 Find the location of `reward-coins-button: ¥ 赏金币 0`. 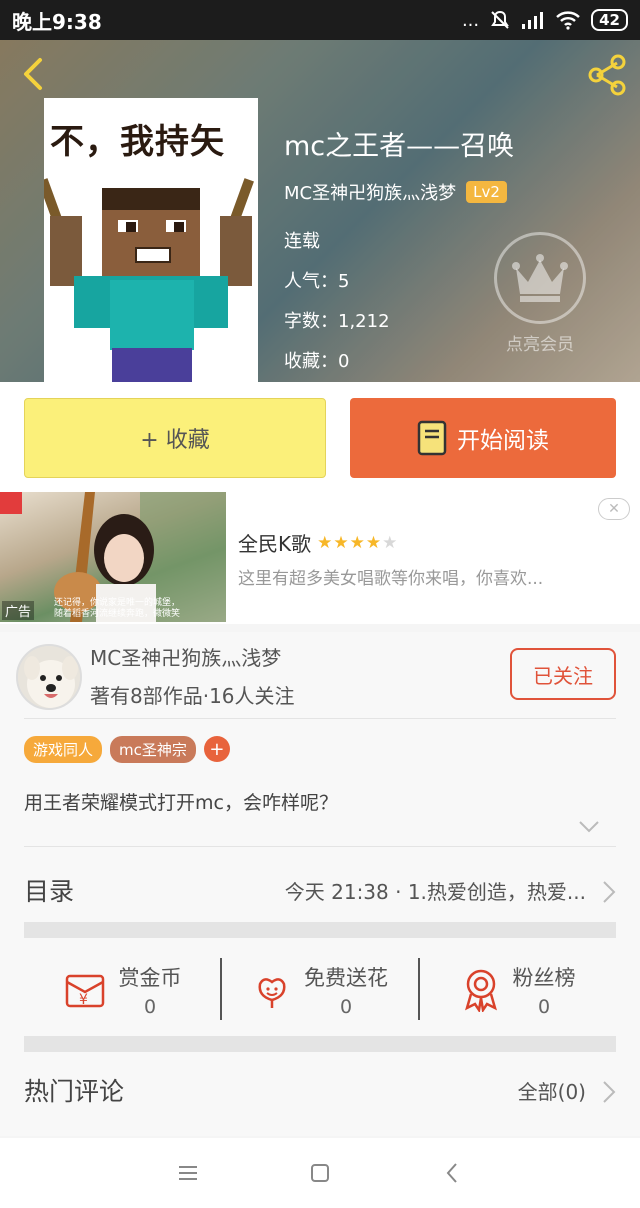

reward-coins-button: ¥ 赏金币 0 is located at coordinates (122, 990).